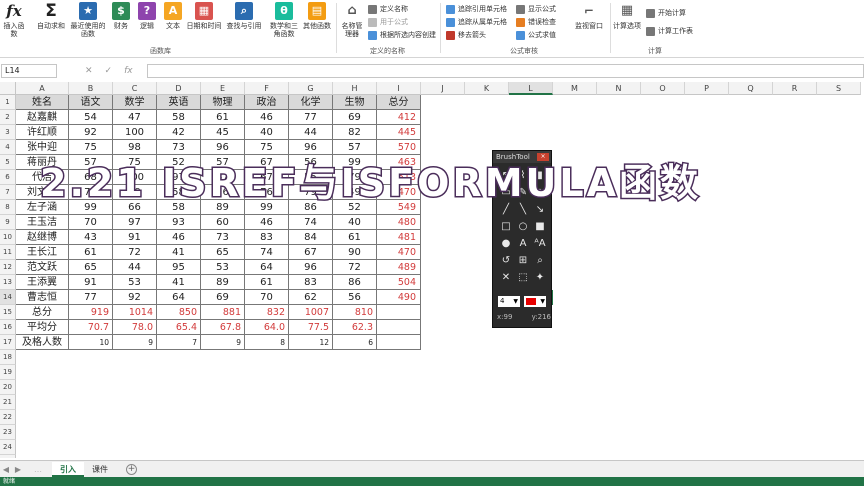 The width and height of the screenshot is (864, 486). What do you see at coordinates (8, 297) in the screenshot?
I see `row-header-14: 14` at bounding box center [8, 297].